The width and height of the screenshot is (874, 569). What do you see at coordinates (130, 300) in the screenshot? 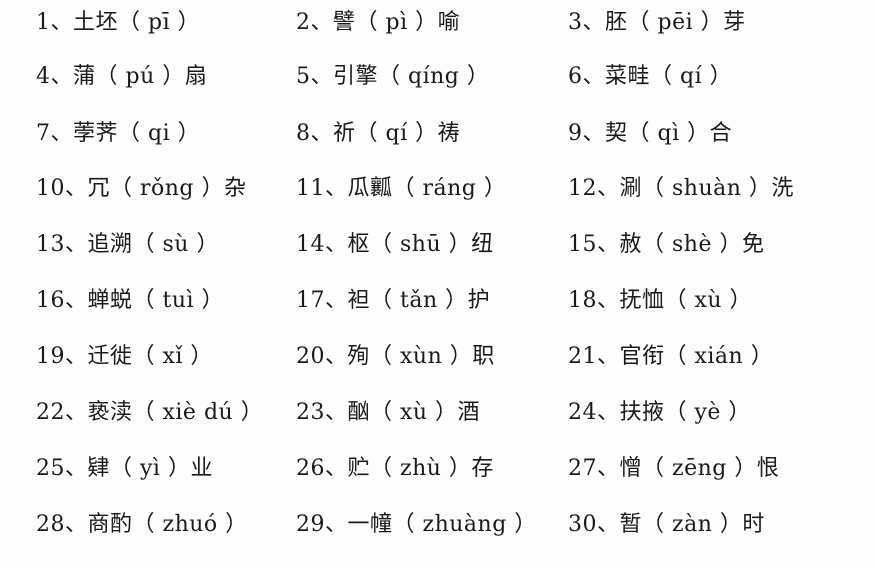
I see `entry-16: 16、蝉蜕（ tuì ）` at bounding box center [130, 300].